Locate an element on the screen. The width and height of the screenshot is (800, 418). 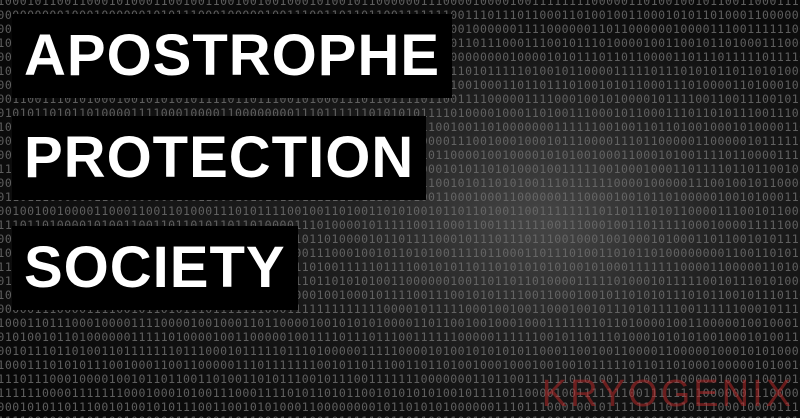
title-line-3: SOCIETY is located at coordinates (155, 268).